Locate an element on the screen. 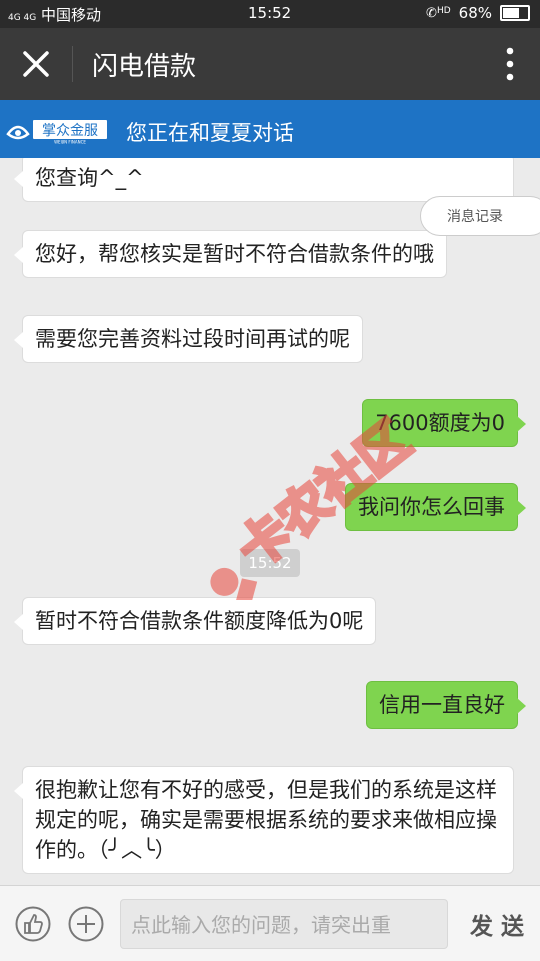 The height and width of the screenshot is (961, 540). svg-text: 掌众金服 is located at coordinates (70, 131).